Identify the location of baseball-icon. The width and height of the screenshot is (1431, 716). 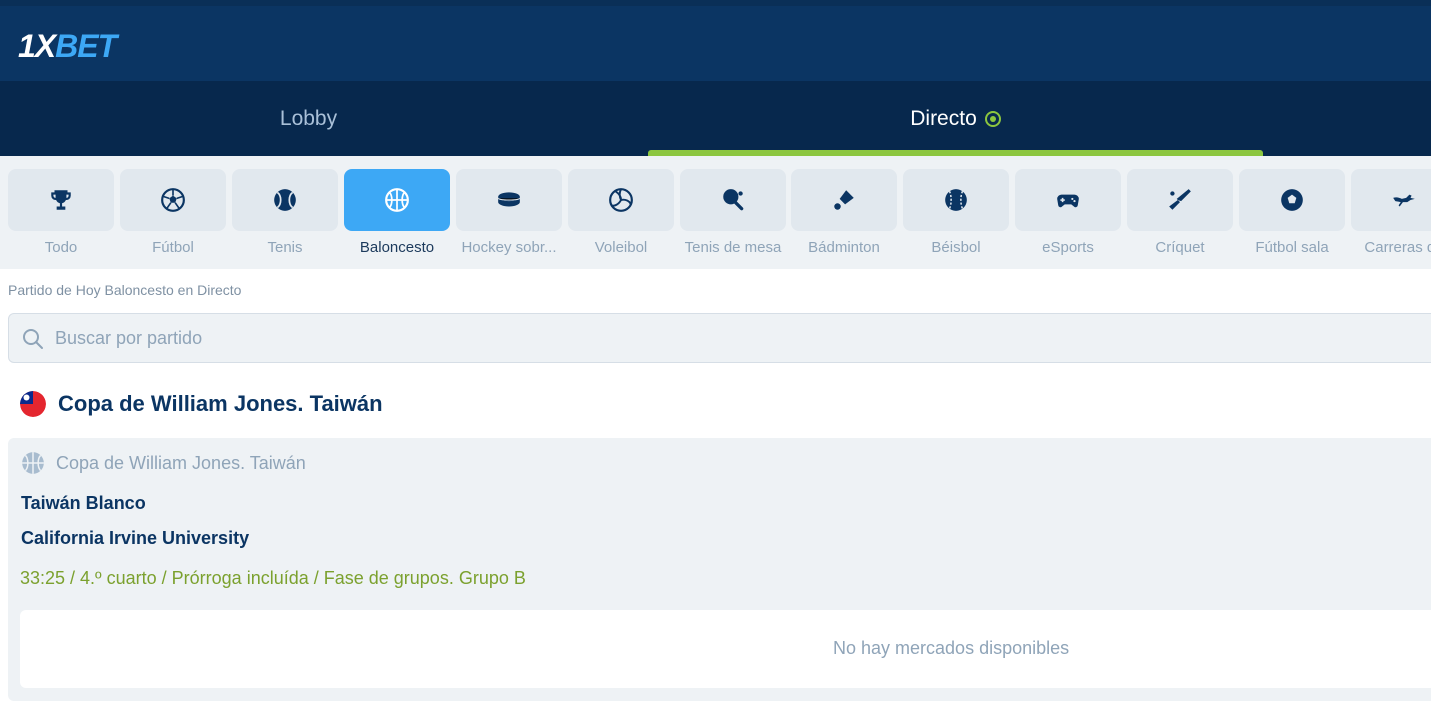
(956, 200).